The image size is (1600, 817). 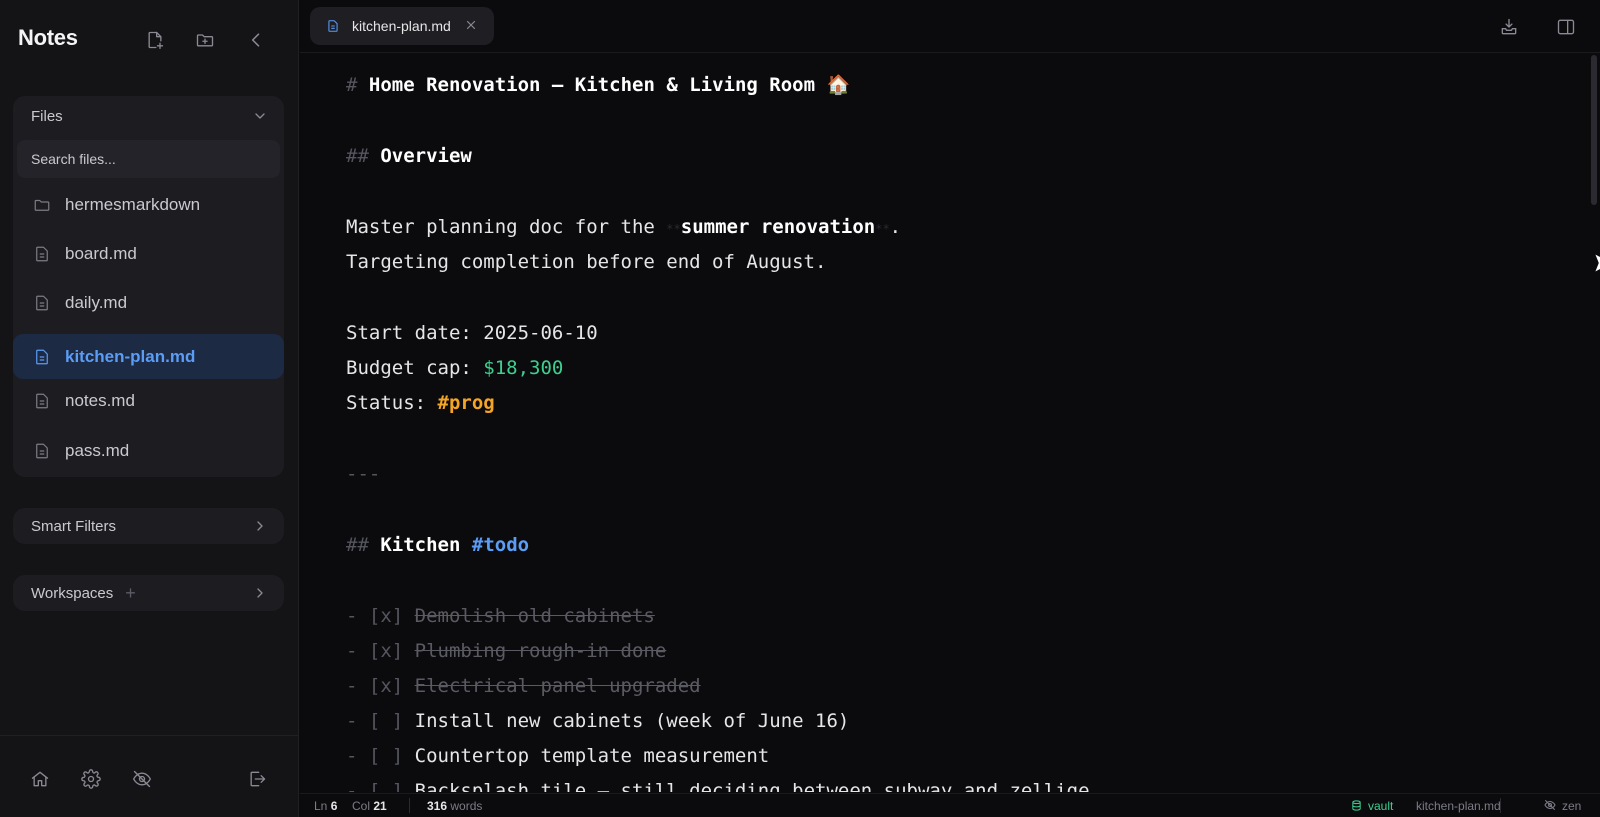 What do you see at coordinates (148, 253) in the screenshot?
I see `file-item-board: board.md` at bounding box center [148, 253].